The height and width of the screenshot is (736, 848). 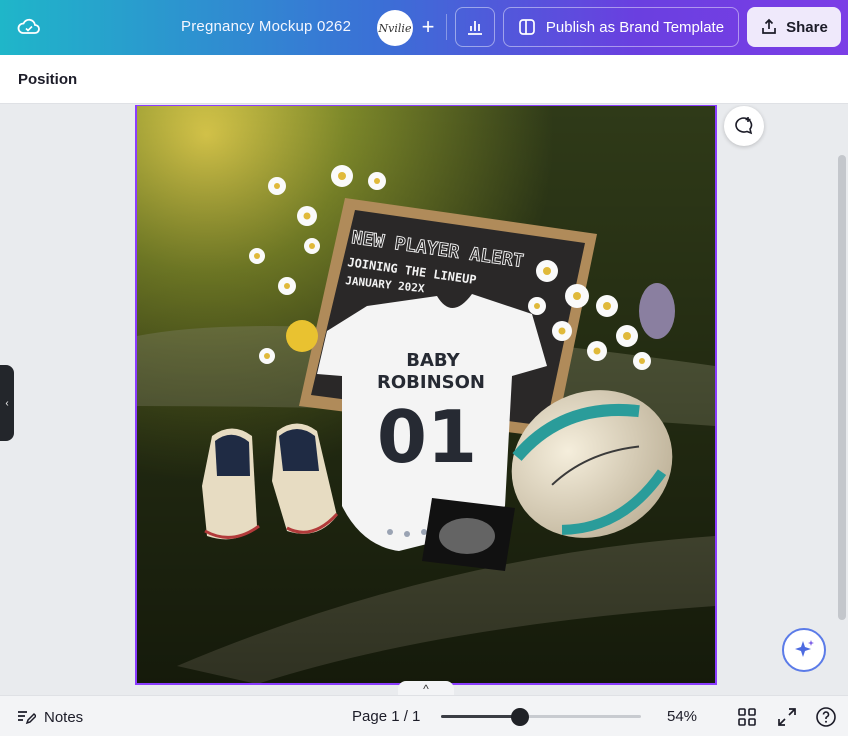 What do you see at coordinates (787, 717) in the screenshot?
I see `fullscreen-icon` at bounding box center [787, 717].